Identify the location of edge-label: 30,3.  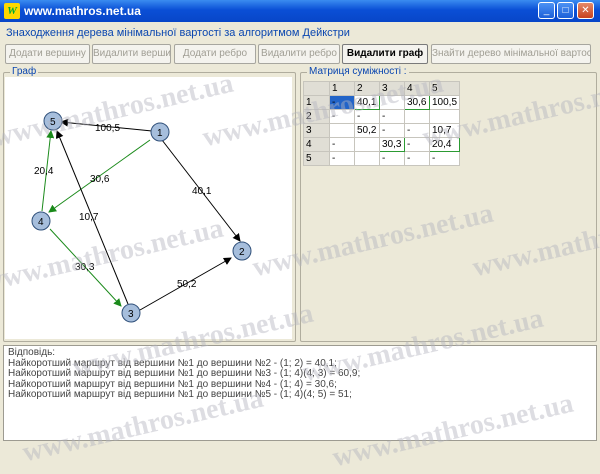
(85, 267).